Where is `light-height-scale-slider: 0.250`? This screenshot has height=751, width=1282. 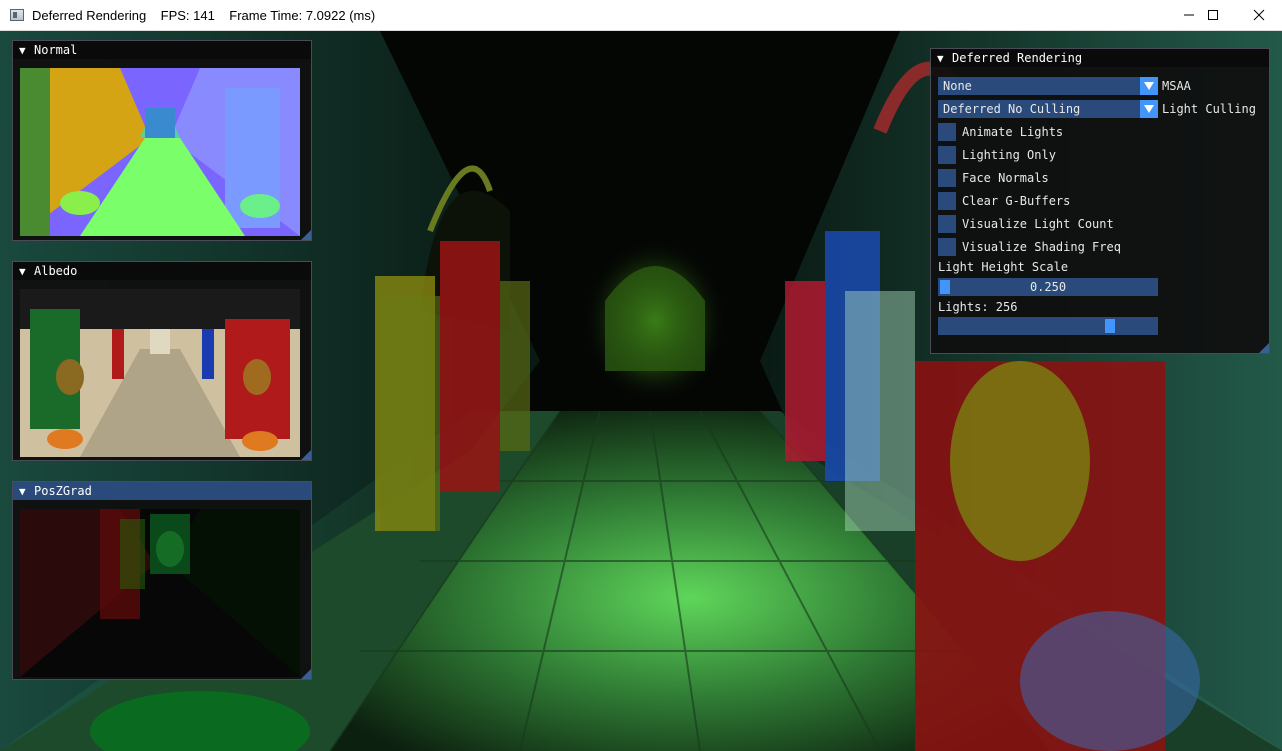 light-height-scale-slider: 0.250 is located at coordinates (1048, 287).